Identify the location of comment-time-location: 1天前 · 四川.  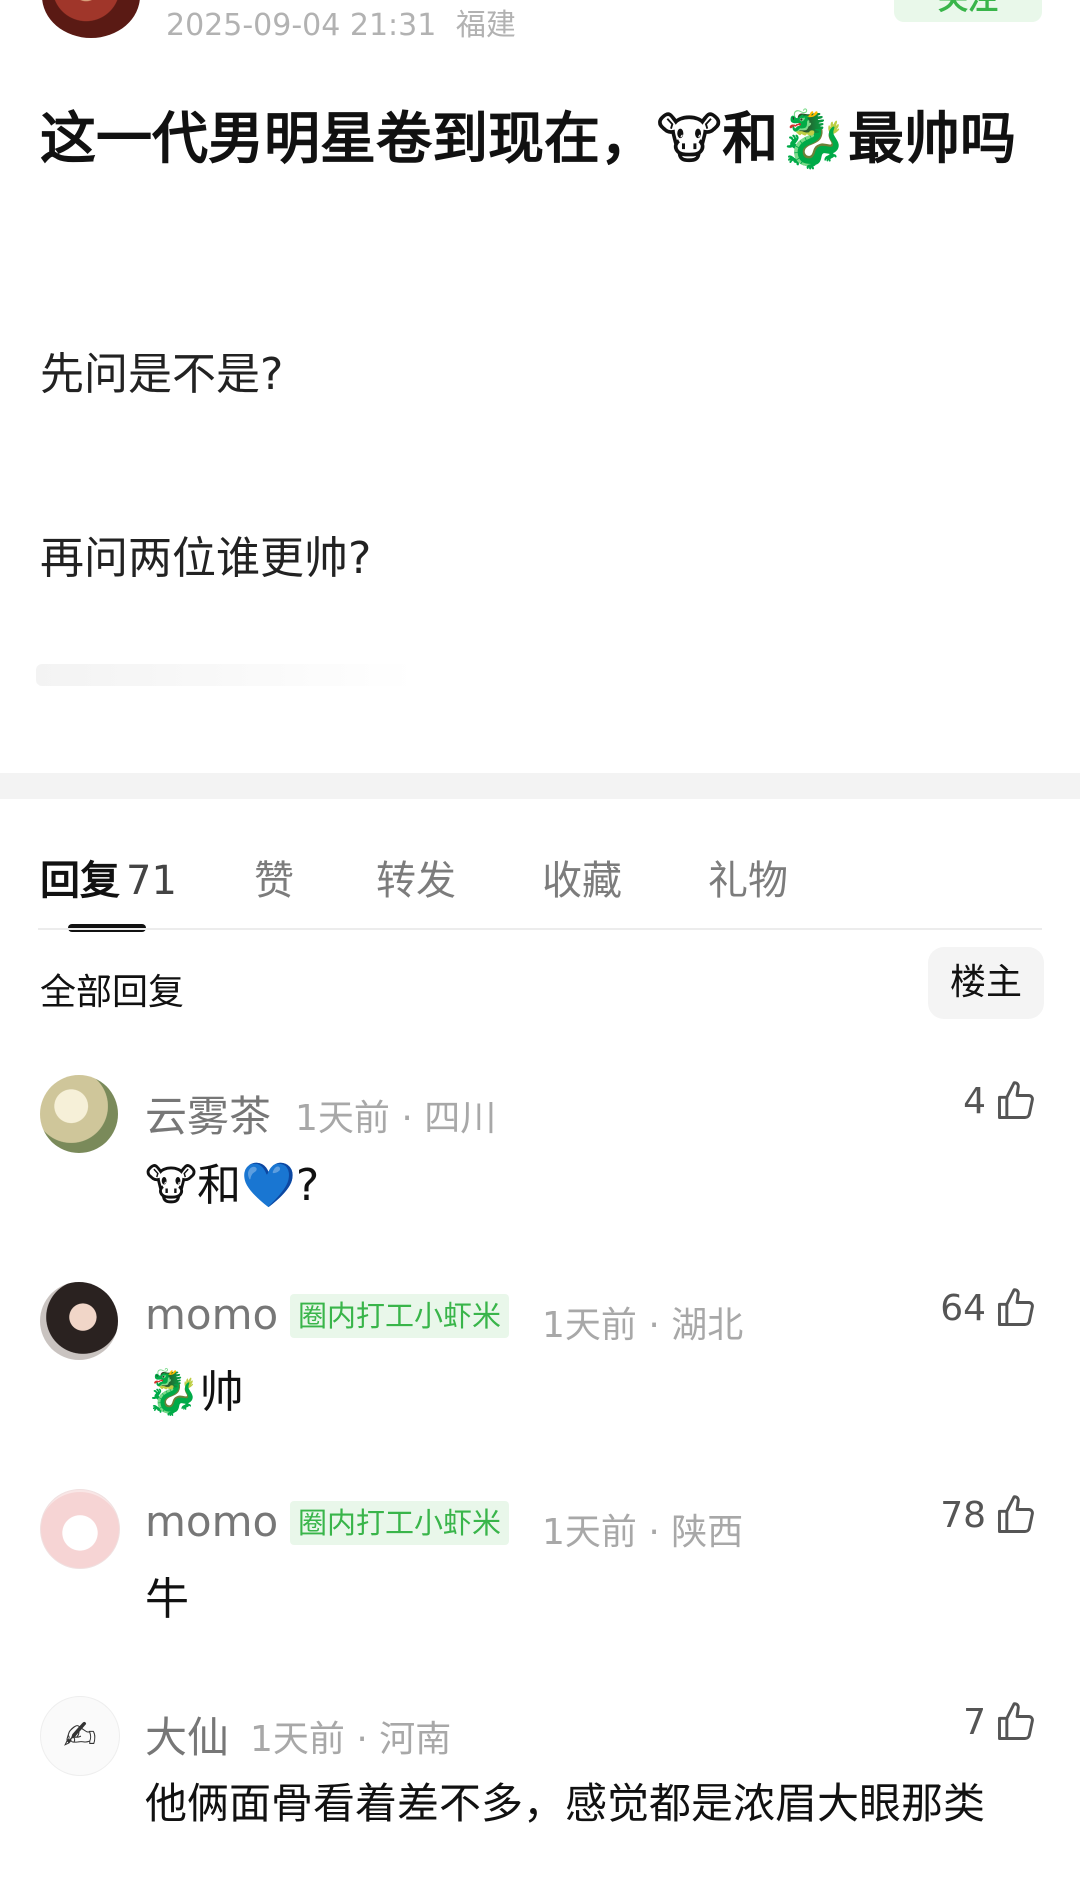
(396, 1118).